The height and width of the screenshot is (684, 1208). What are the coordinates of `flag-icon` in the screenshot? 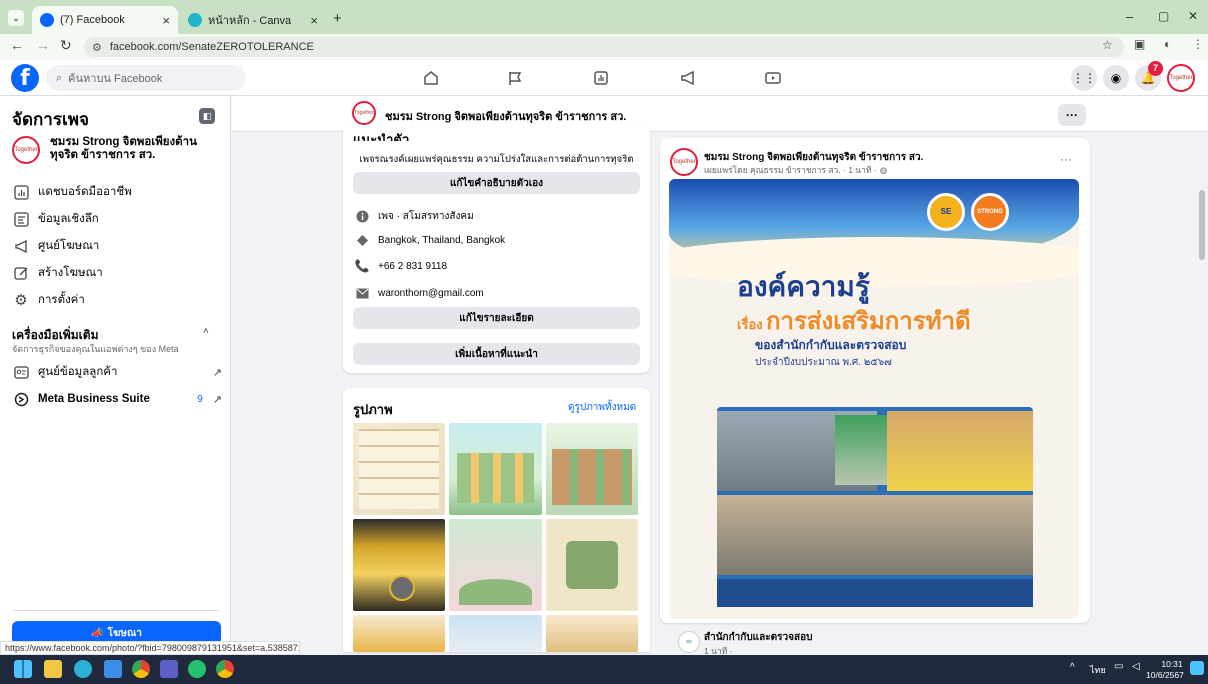 It's located at (515, 78).